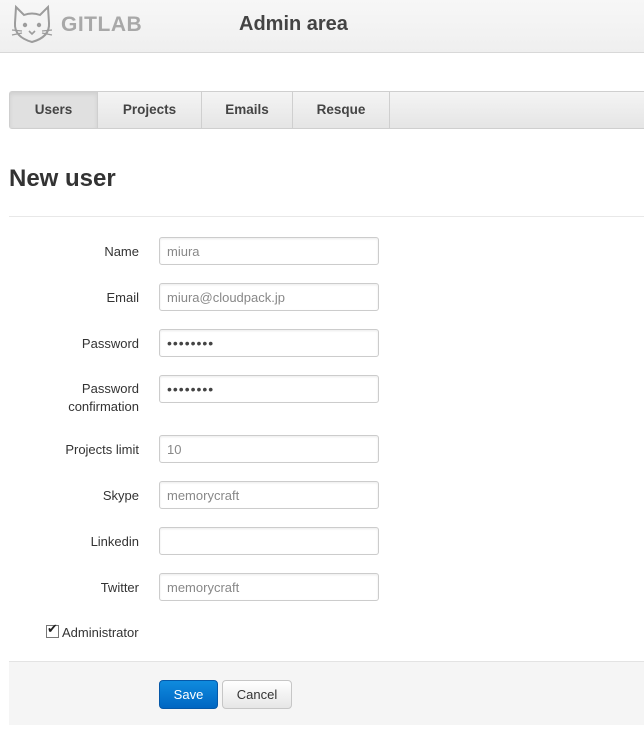  I want to click on administrator-row: ✔ Administrator, so click(92, 630).